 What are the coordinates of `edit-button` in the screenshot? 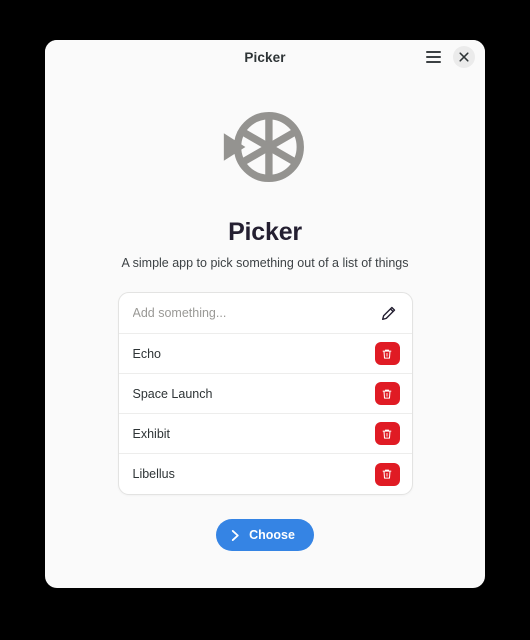 It's located at (389, 313).